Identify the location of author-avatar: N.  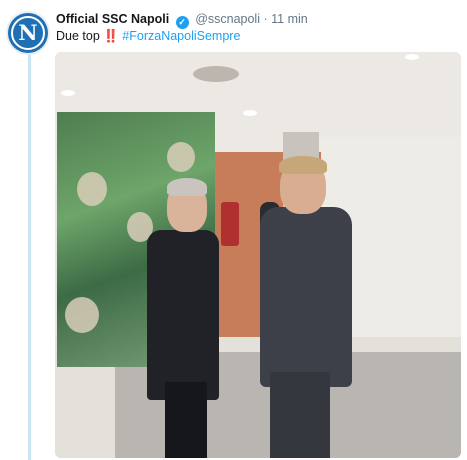
(28, 33).